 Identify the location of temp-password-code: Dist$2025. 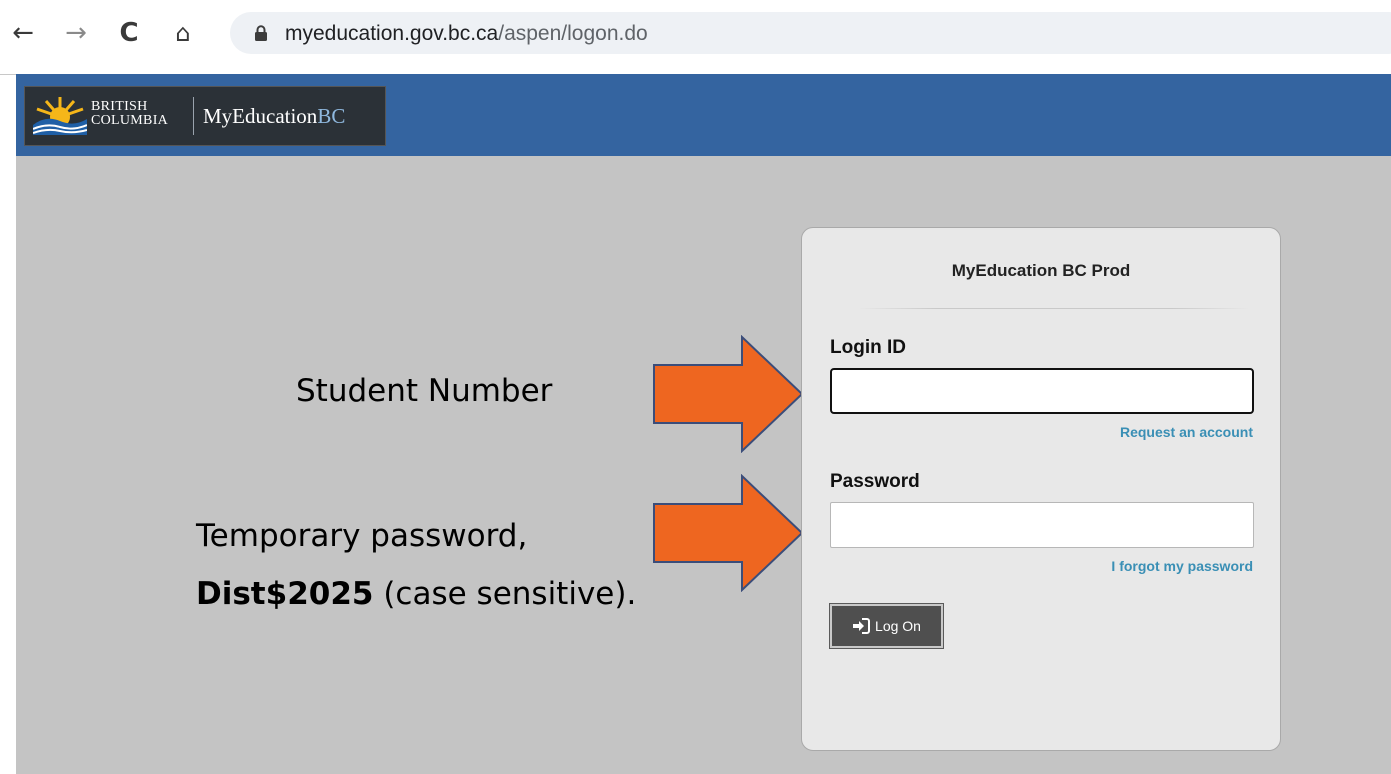
(285, 594).